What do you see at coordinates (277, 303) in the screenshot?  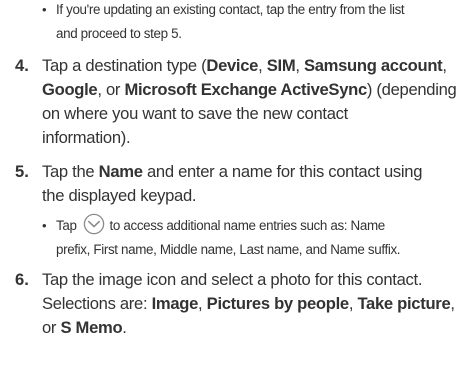 I see `option-pictures-by-people: Pictures by people` at bounding box center [277, 303].